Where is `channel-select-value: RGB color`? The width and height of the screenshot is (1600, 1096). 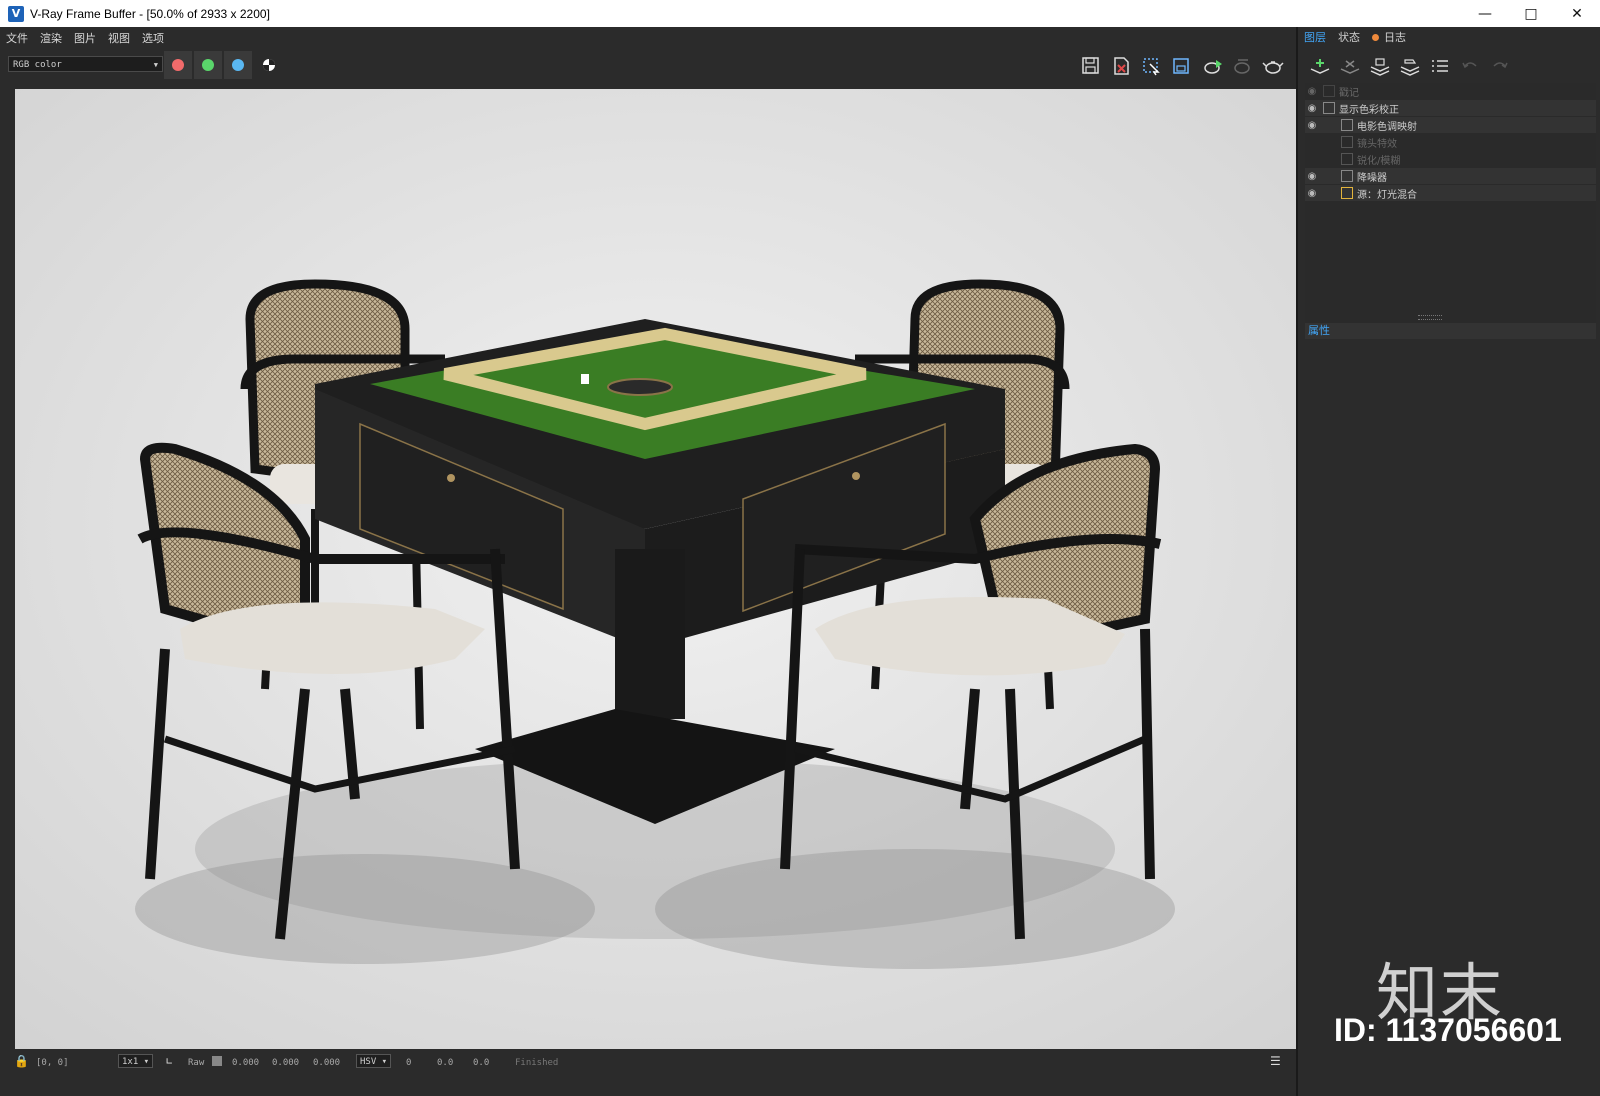 channel-select-value: RGB color is located at coordinates (37, 65).